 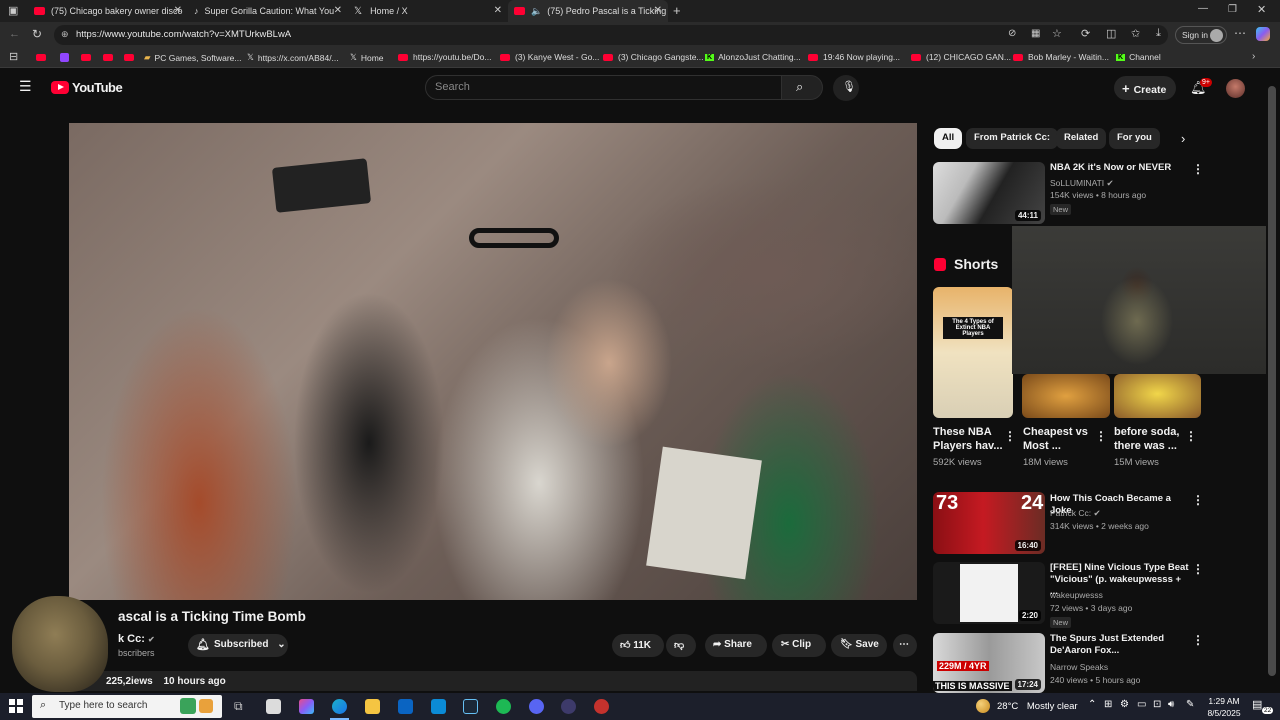 What do you see at coordinates (1232, 9) in the screenshot?
I see `maximize-icon: ❐` at bounding box center [1232, 9].